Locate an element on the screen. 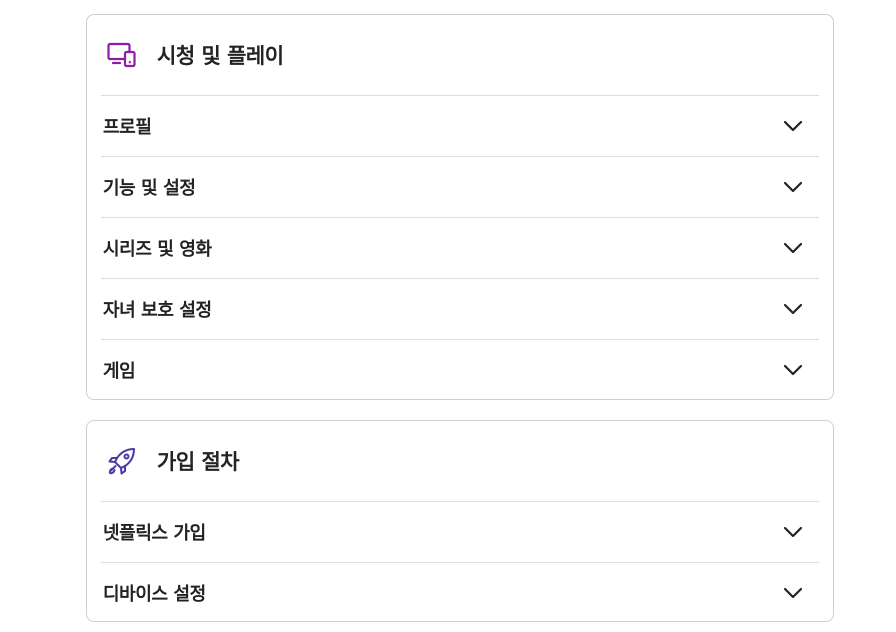 The image size is (896, 632). faq-item-label: 게임 is located at coordinates (119, 371).